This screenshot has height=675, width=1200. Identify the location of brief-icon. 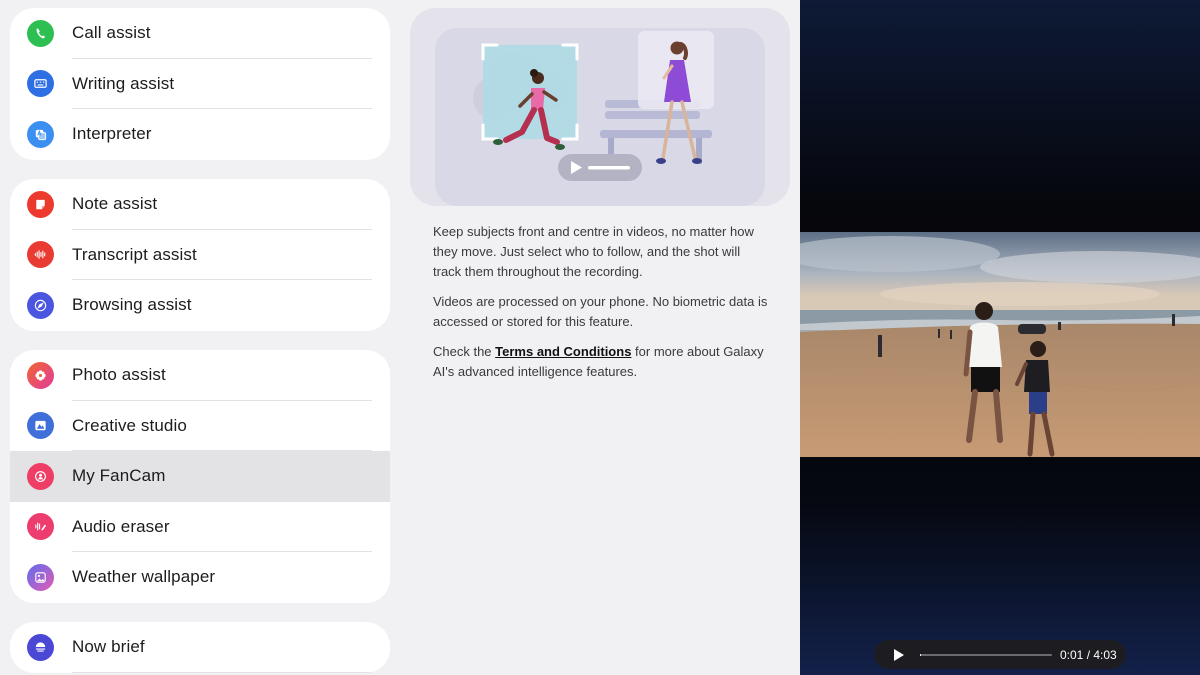
(40, 647).